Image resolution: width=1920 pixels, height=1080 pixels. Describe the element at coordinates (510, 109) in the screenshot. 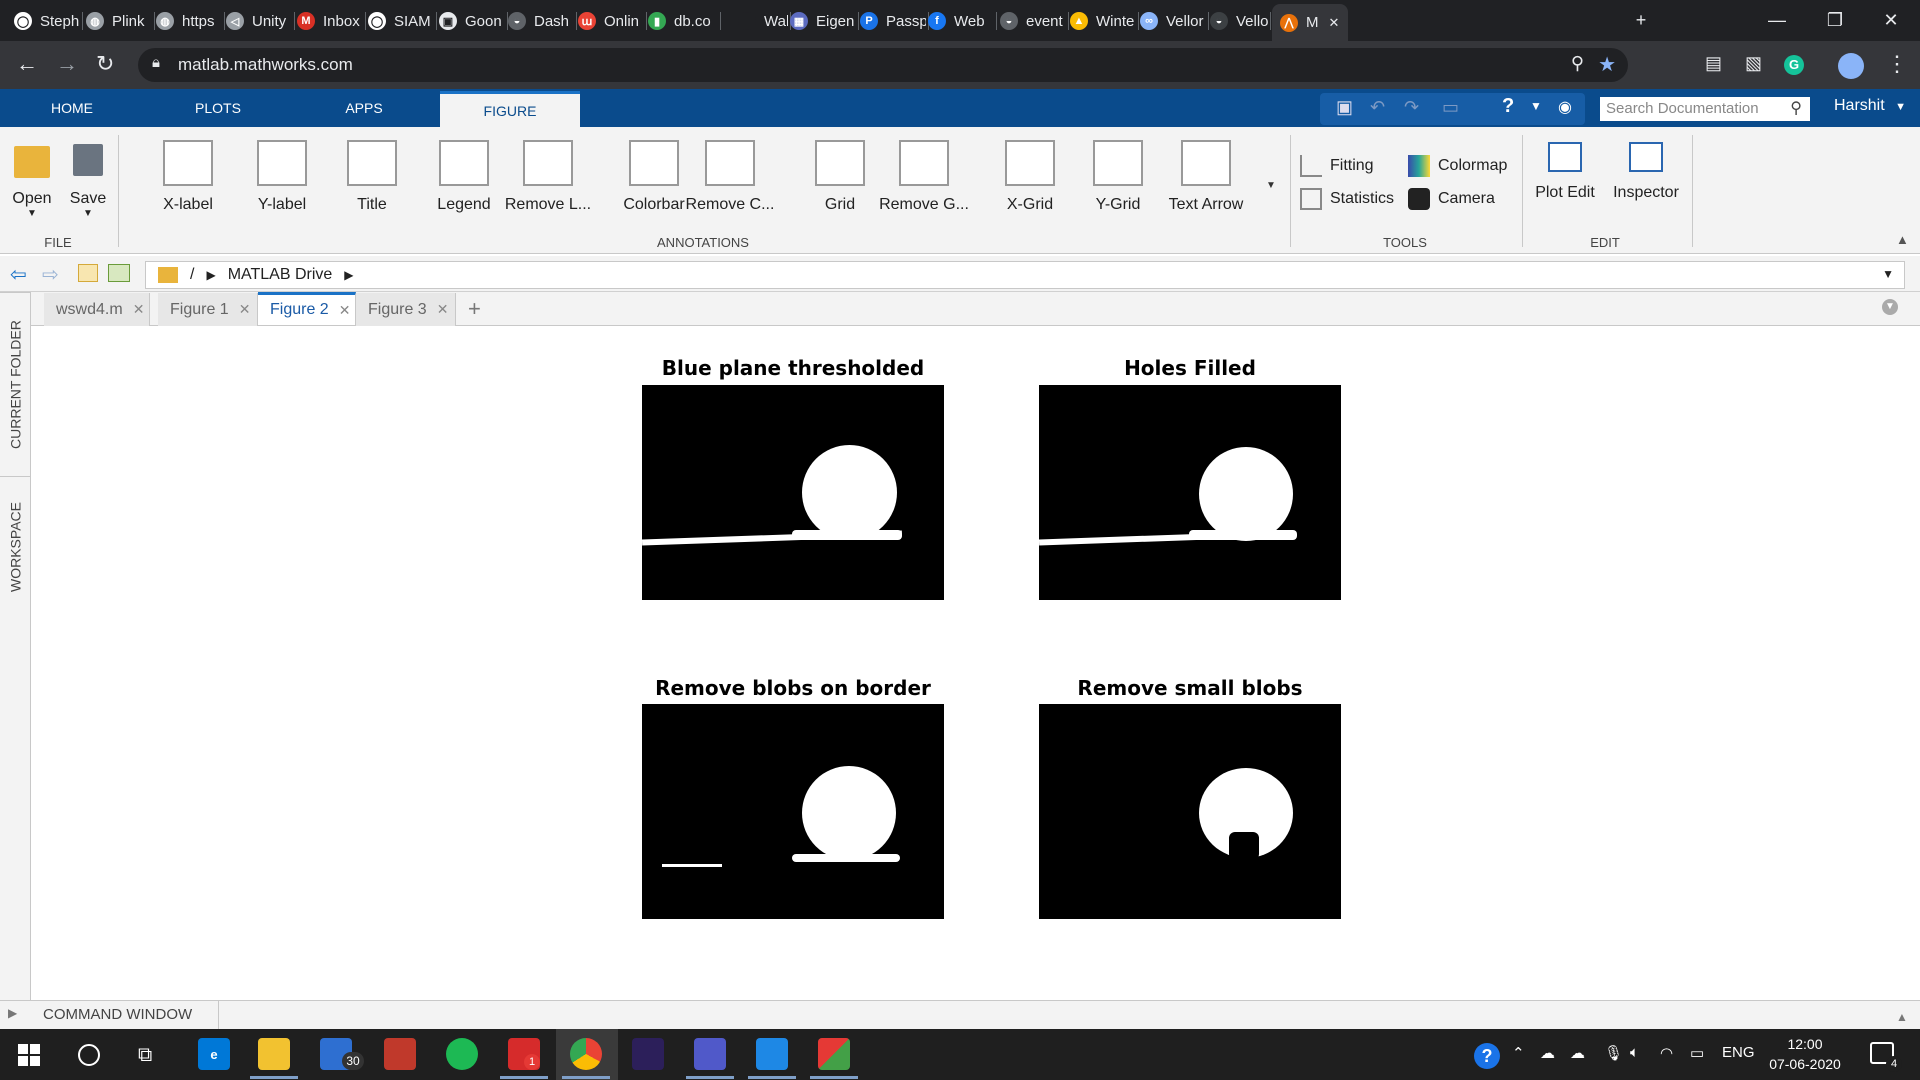

I see `tab-figure: FIGURE` at that location.